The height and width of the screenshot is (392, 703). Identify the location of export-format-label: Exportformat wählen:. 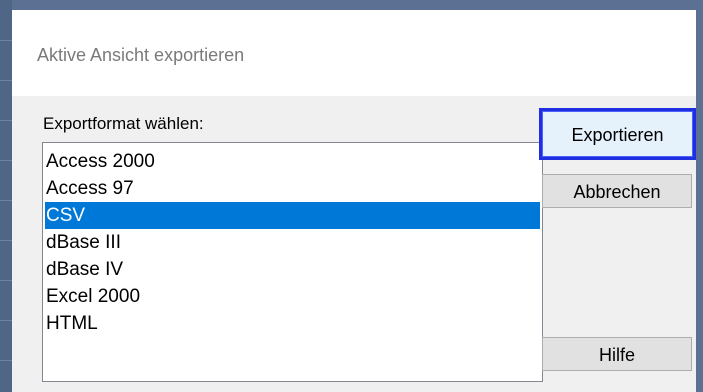
(123, 123).